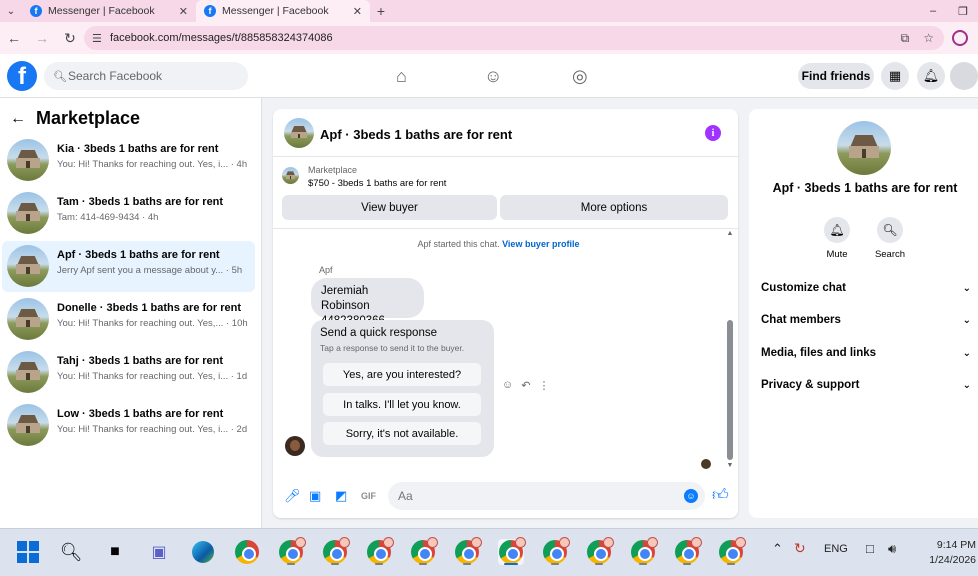  I want to click on new-tab-icon: +, so click(381, 11).